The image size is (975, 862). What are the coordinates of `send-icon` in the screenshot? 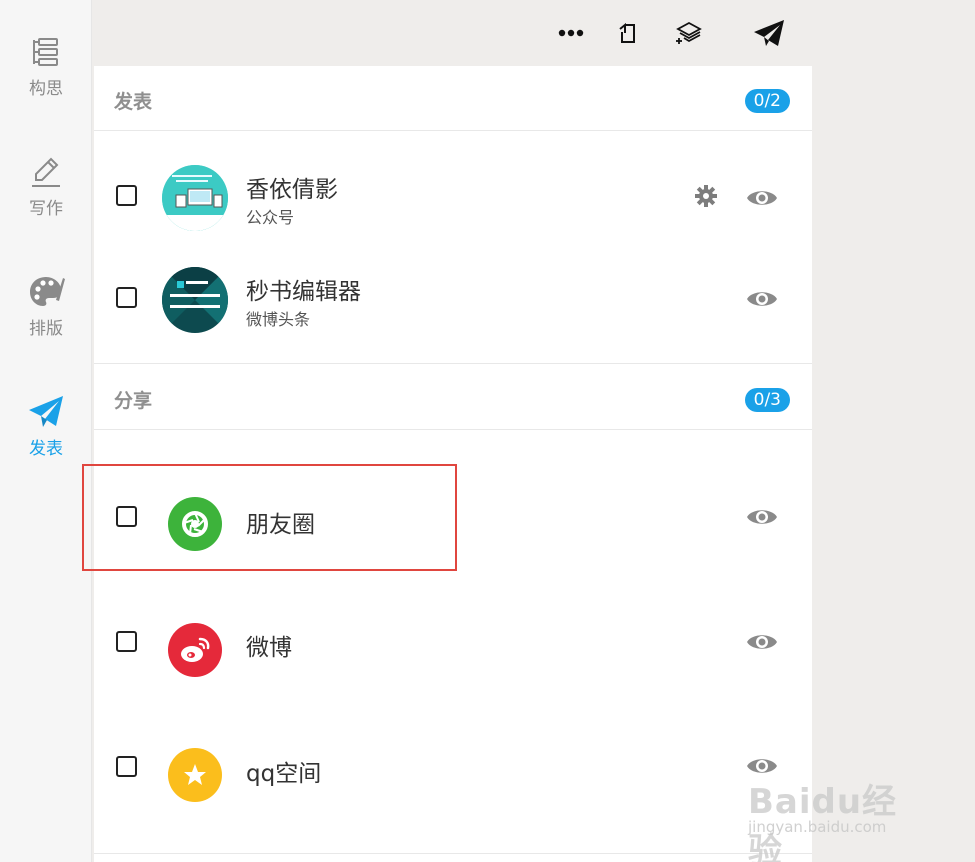 It's located at (769, 33).